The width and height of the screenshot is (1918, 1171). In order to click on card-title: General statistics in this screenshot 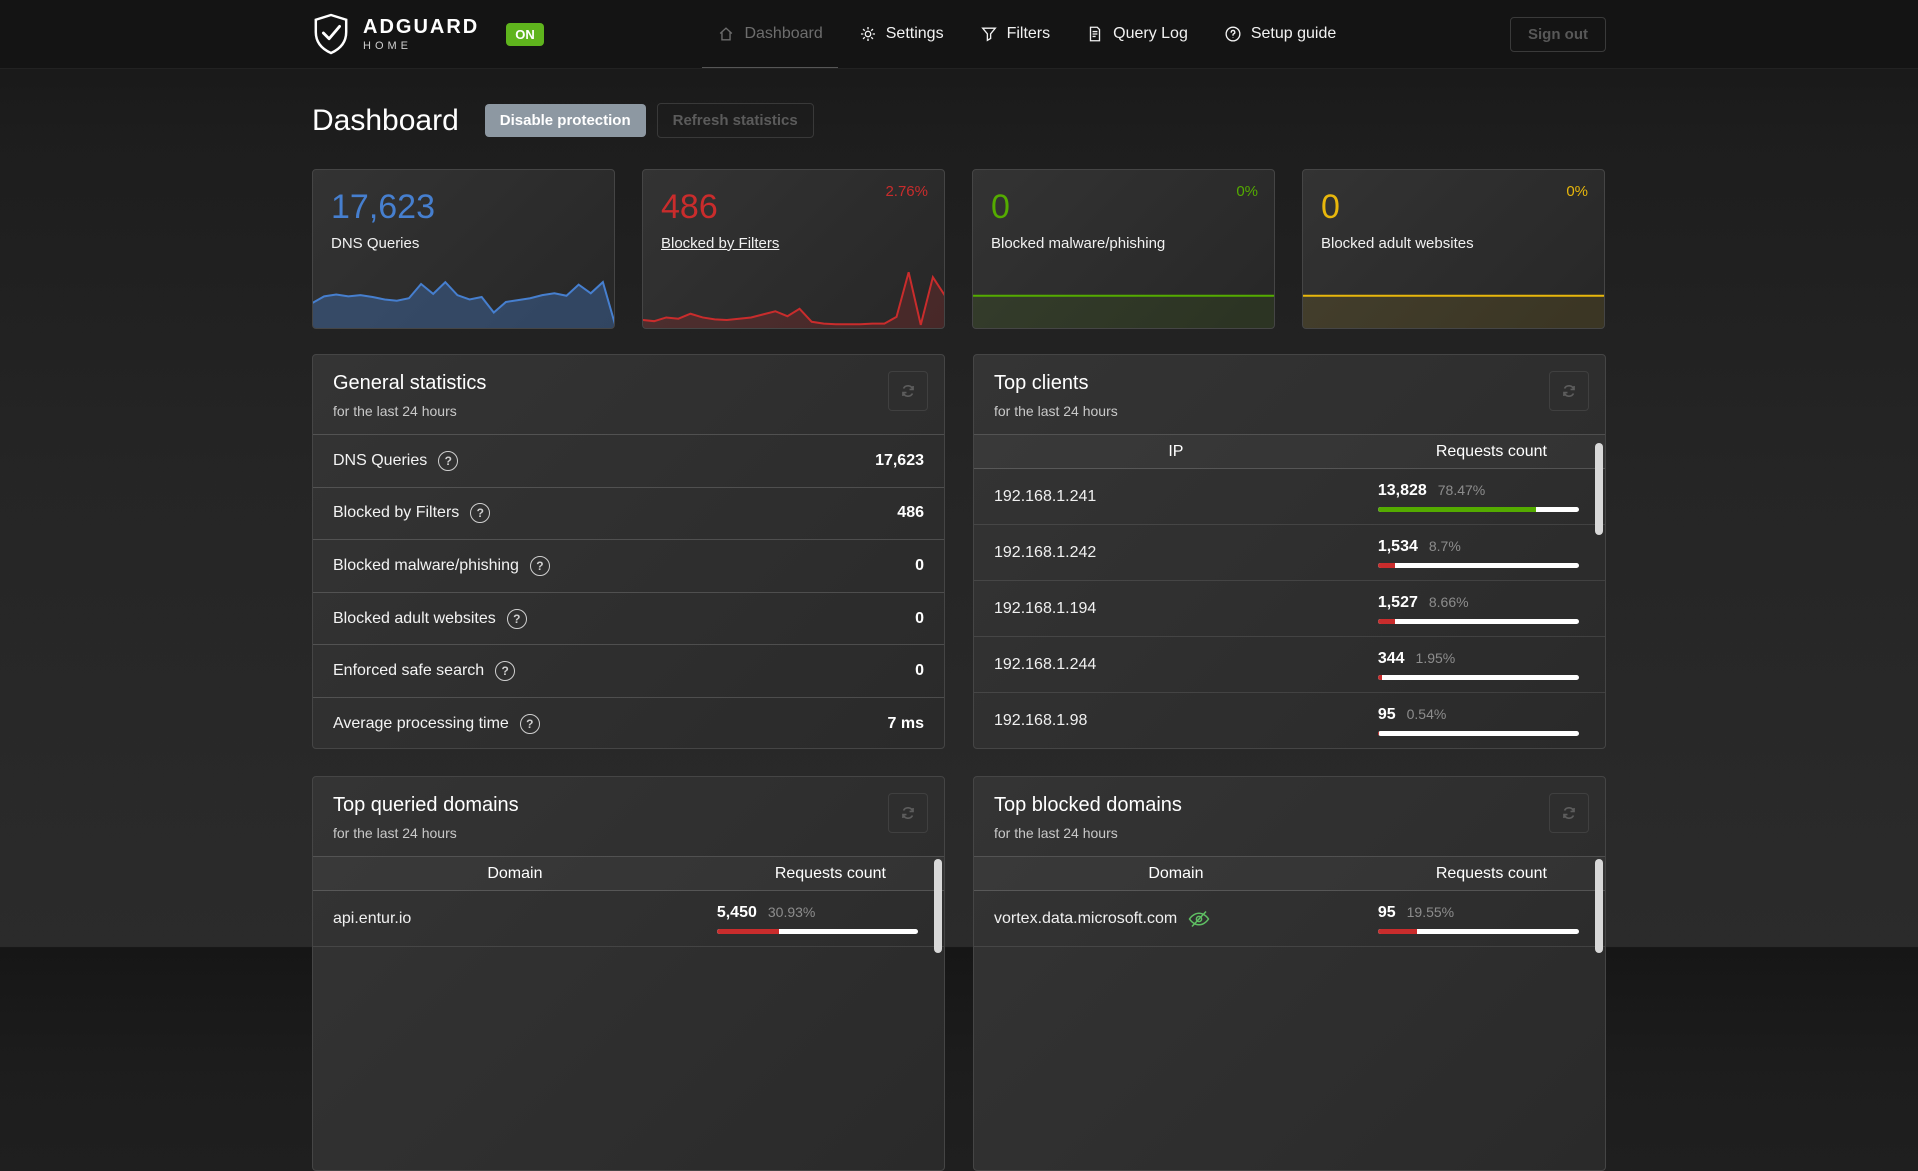, I will do `click(410, 383)`.